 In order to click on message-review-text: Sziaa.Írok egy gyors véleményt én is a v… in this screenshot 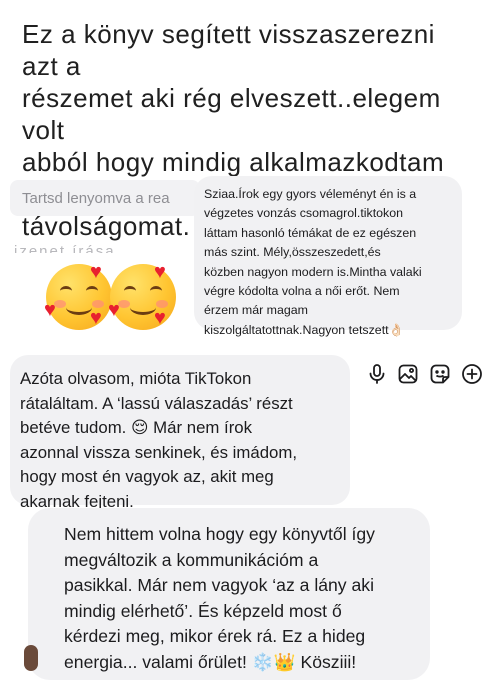, I will do `click(313, 262)`.